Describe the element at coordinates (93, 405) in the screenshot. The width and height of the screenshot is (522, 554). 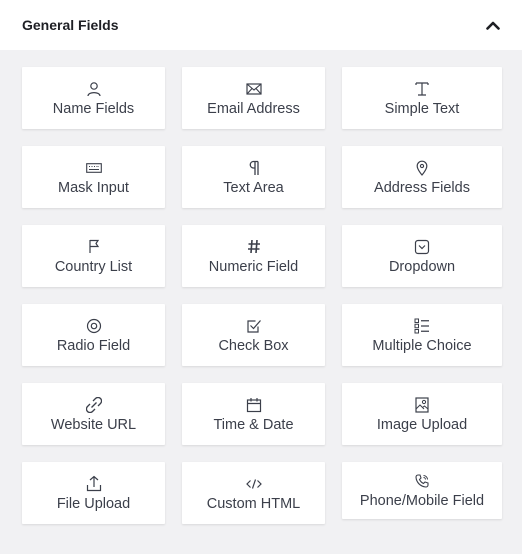
I see `link-icon` at that location.